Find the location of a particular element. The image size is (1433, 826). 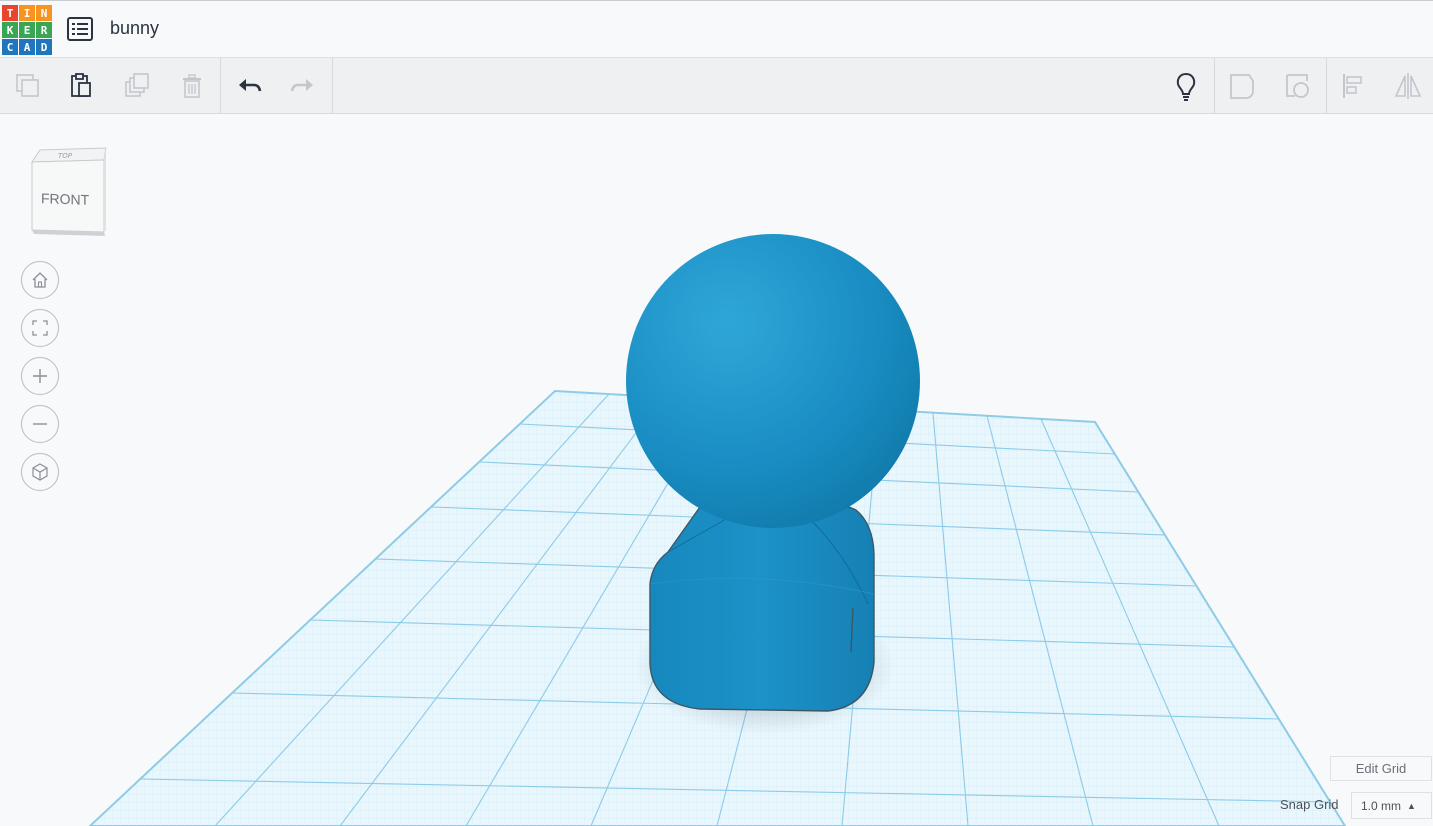

edit-toolbar is located at coordinates (716, 86).